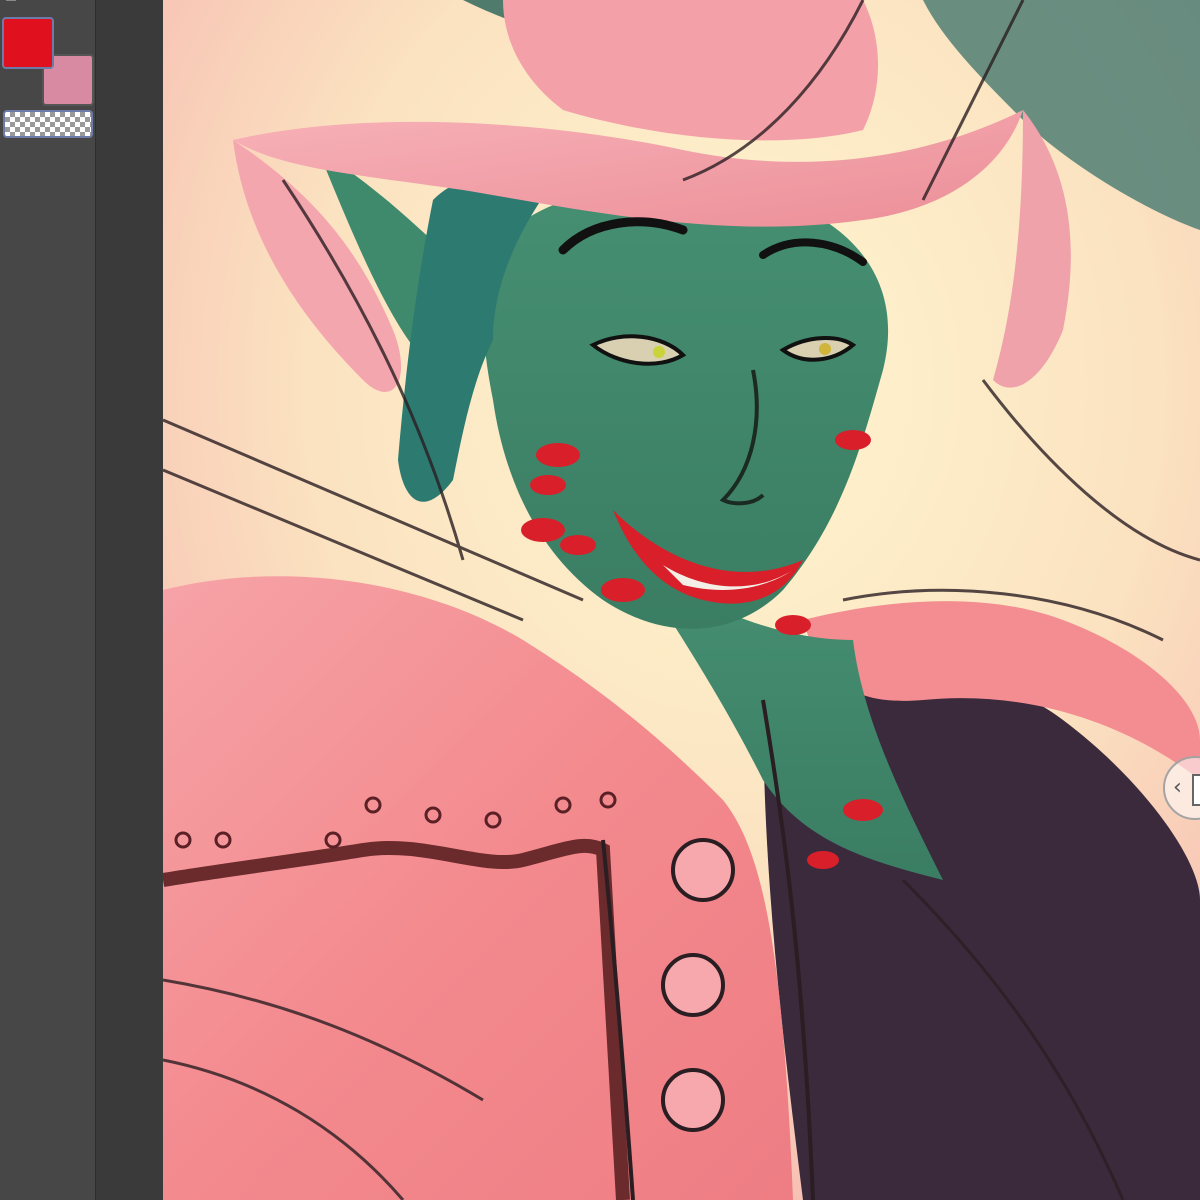 This screenshot has width=1200, height=1200. Describe the element at coordinates (129, 600) in the screenshot. I see `panel-gutter` at that location.